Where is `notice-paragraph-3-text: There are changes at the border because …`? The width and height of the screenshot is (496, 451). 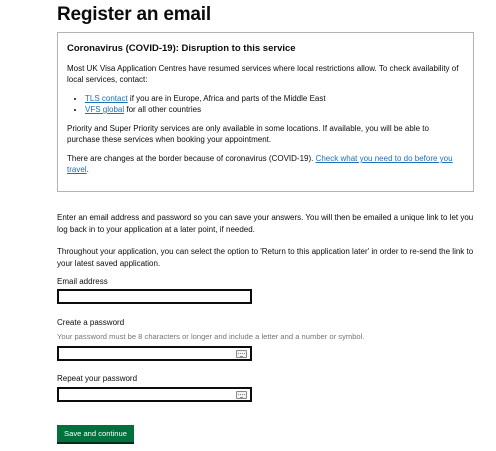
notice-paragraph-3-text: There are changes at the border because … is located at coordinates (191, 158).